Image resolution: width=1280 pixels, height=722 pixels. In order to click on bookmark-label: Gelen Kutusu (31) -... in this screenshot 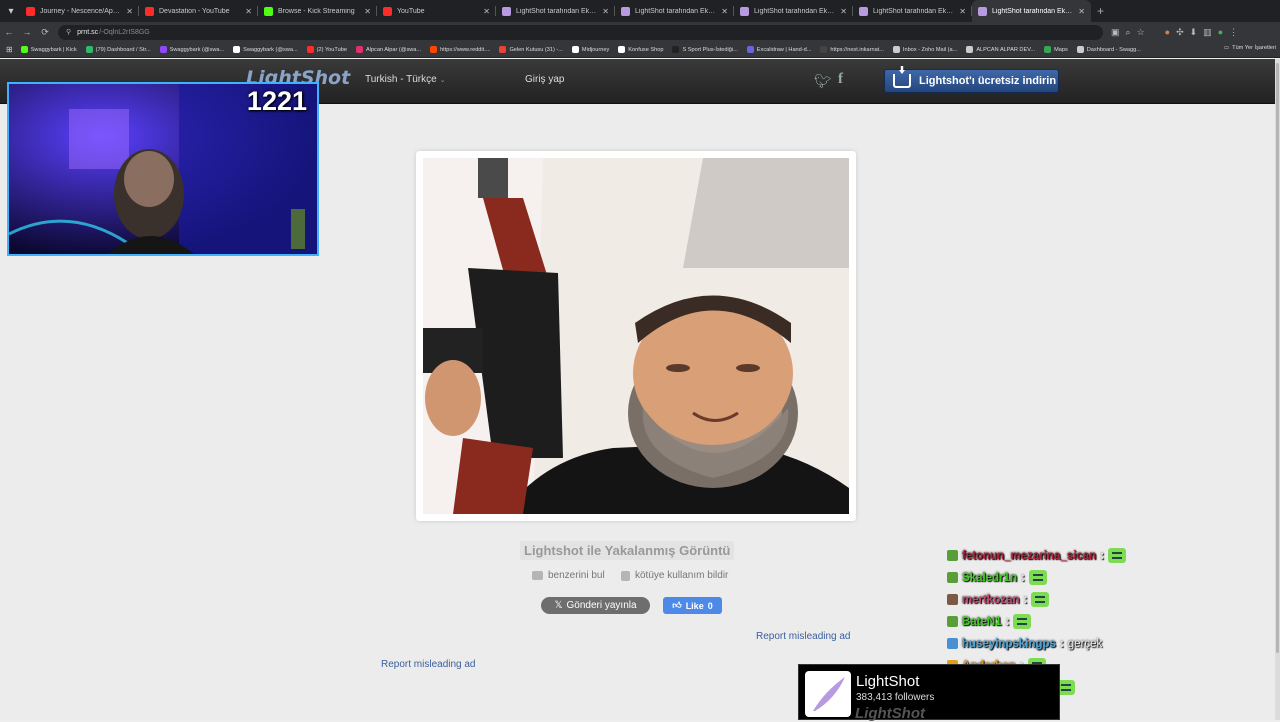, I will do `click(536, 49)`.